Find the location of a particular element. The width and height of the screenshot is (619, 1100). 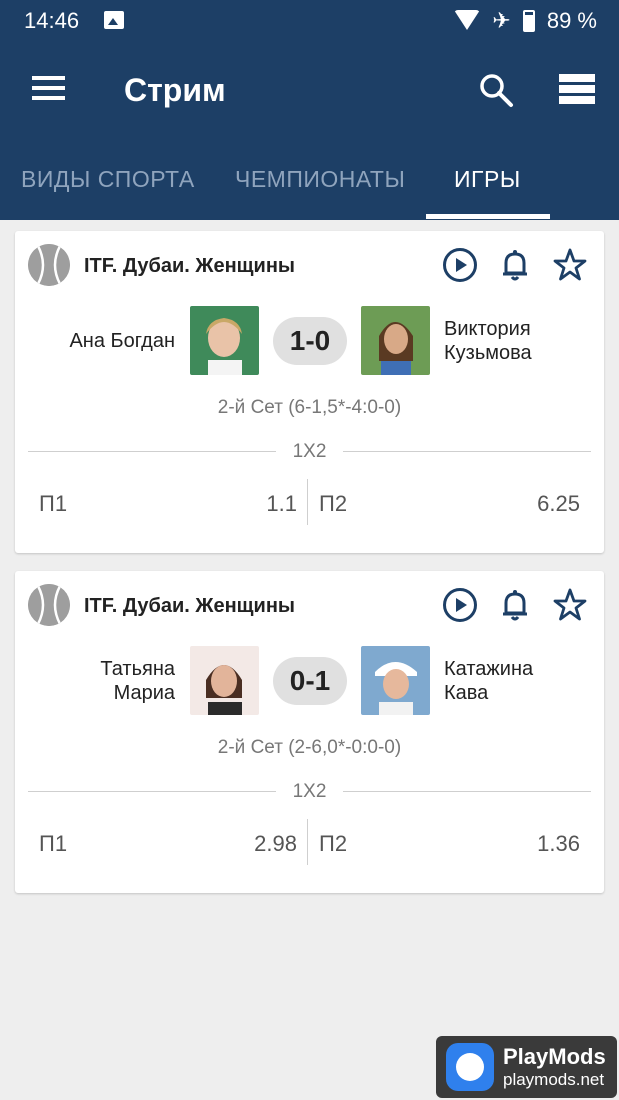

airplane-mode-icon: ✈ is located at coordinates (501, 20).